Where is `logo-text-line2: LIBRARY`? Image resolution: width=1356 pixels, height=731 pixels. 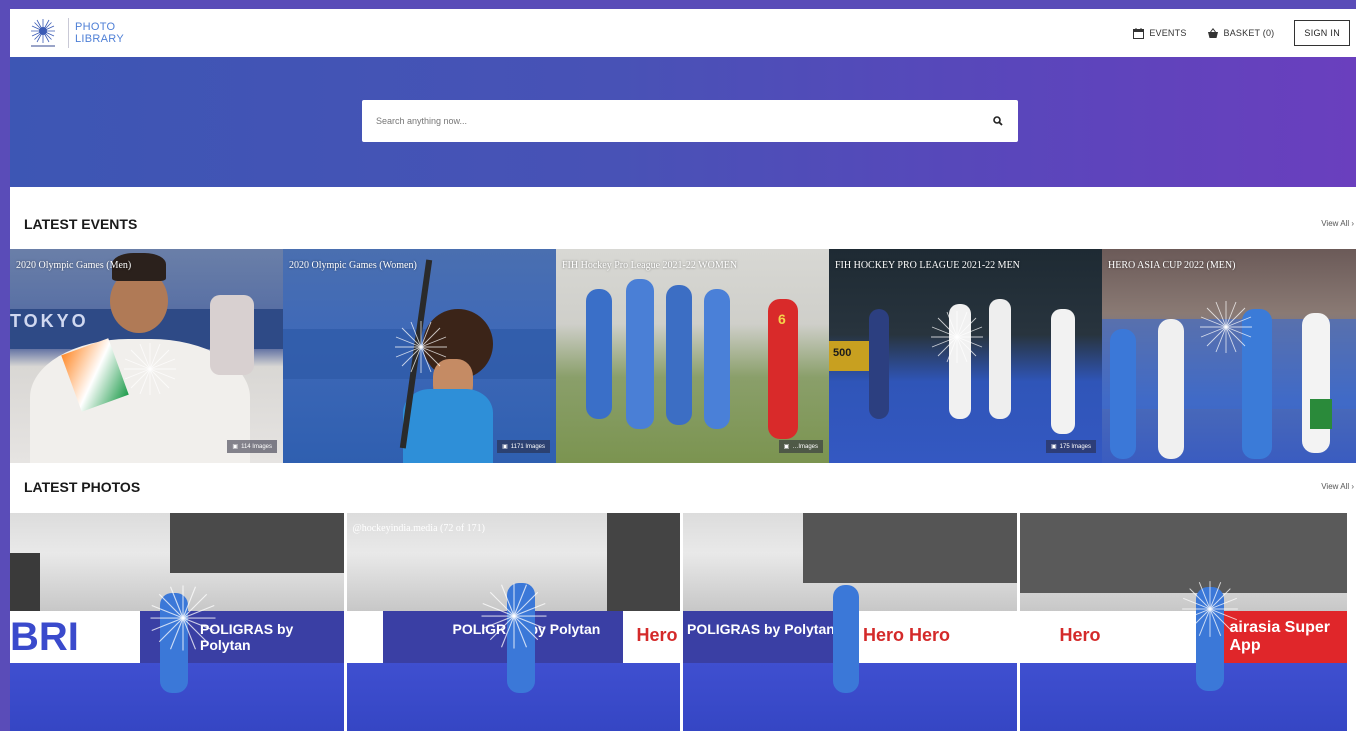
logo-text-line2: LIBRARY is located at coordinates (99, 39).